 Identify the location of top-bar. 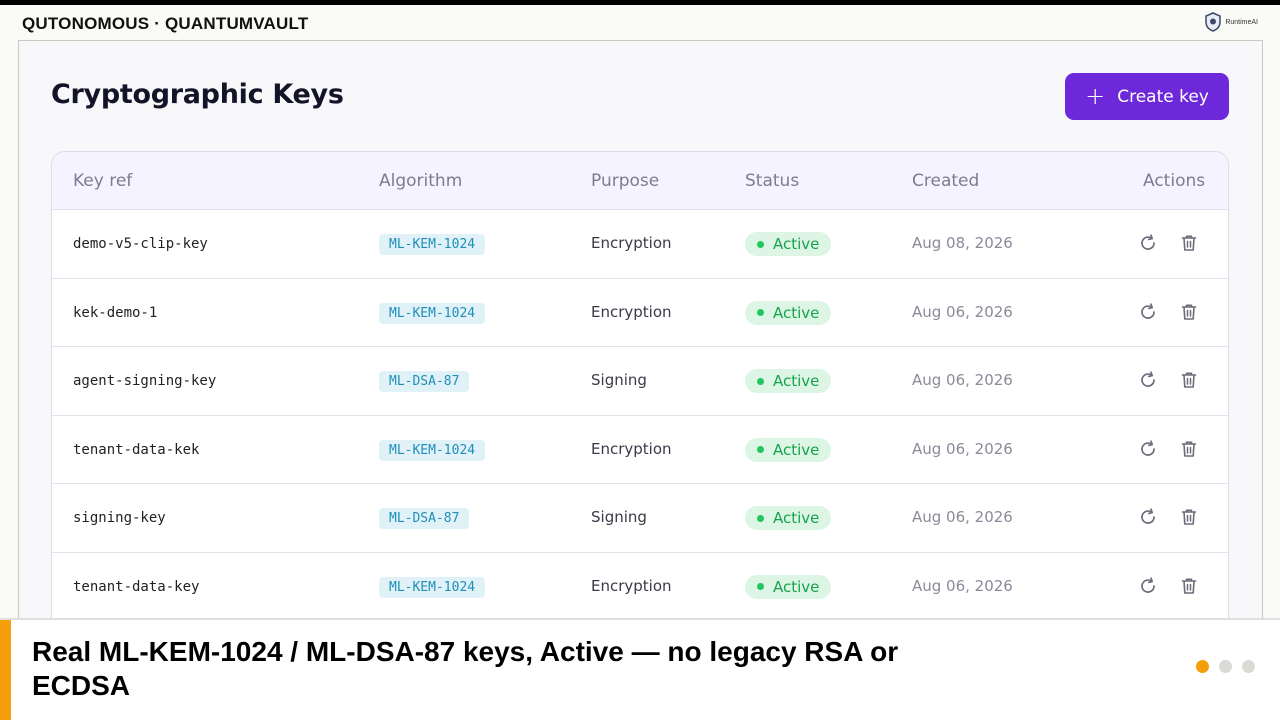
(640, 2).